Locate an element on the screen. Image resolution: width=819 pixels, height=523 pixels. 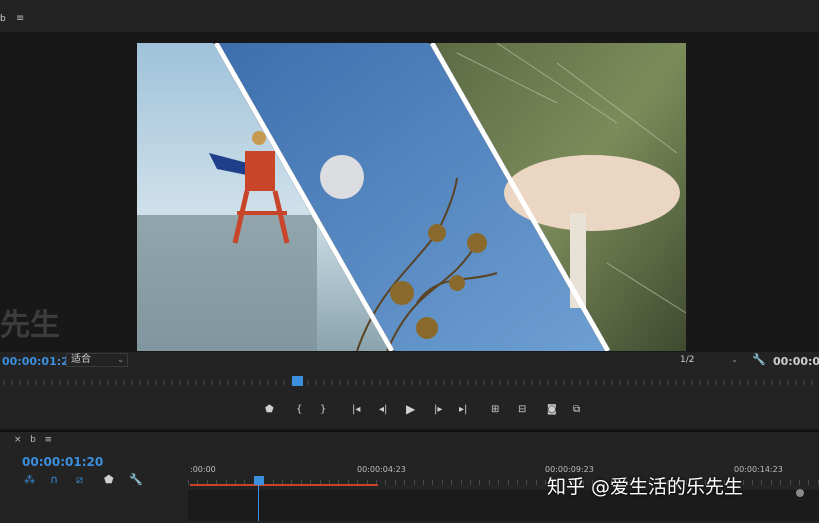
snap-icon: ⁂ is located at coordinates (29, 479).